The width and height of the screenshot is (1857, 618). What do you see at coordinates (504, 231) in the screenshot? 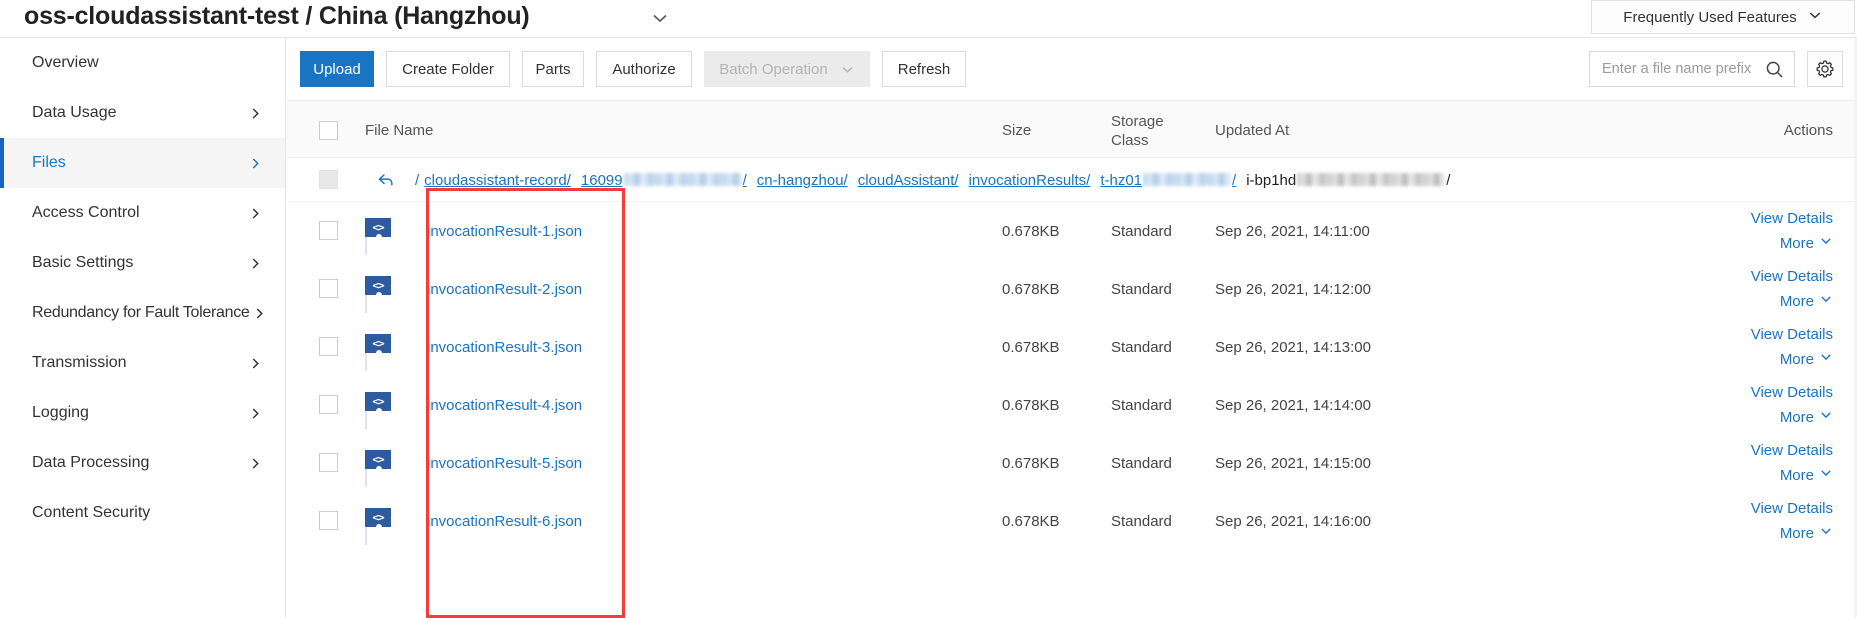
I see `file-name-link: invocationResult-1.json` at bounding box center [504, 231].